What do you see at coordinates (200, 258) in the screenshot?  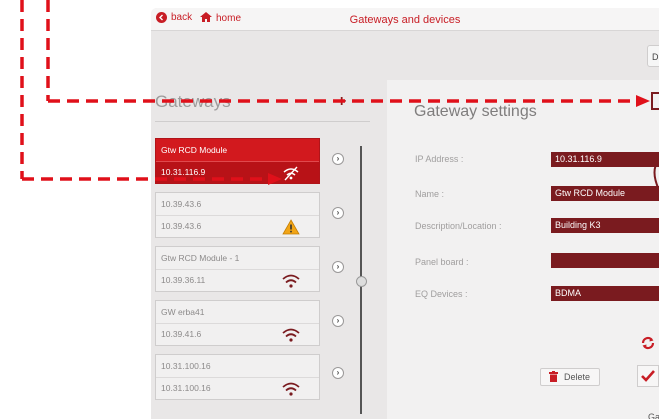 I see `gateway-name: Gtw RCD Module - 1` at bounding box center [200, 258].